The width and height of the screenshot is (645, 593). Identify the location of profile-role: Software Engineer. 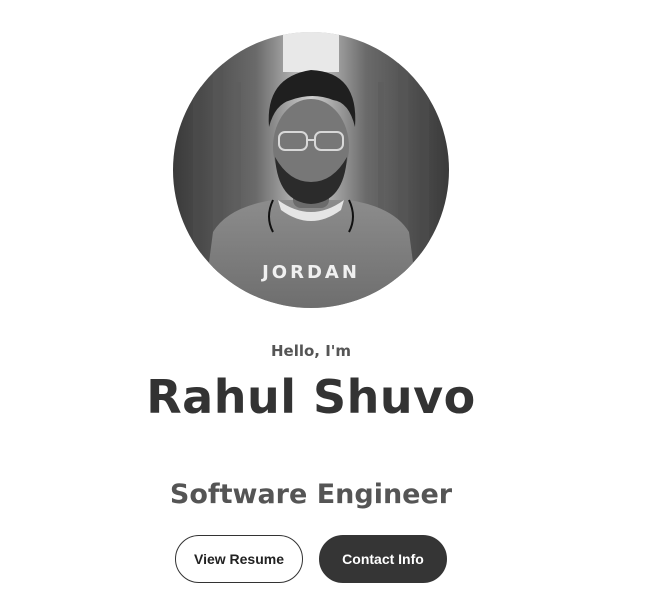
(311, 494).